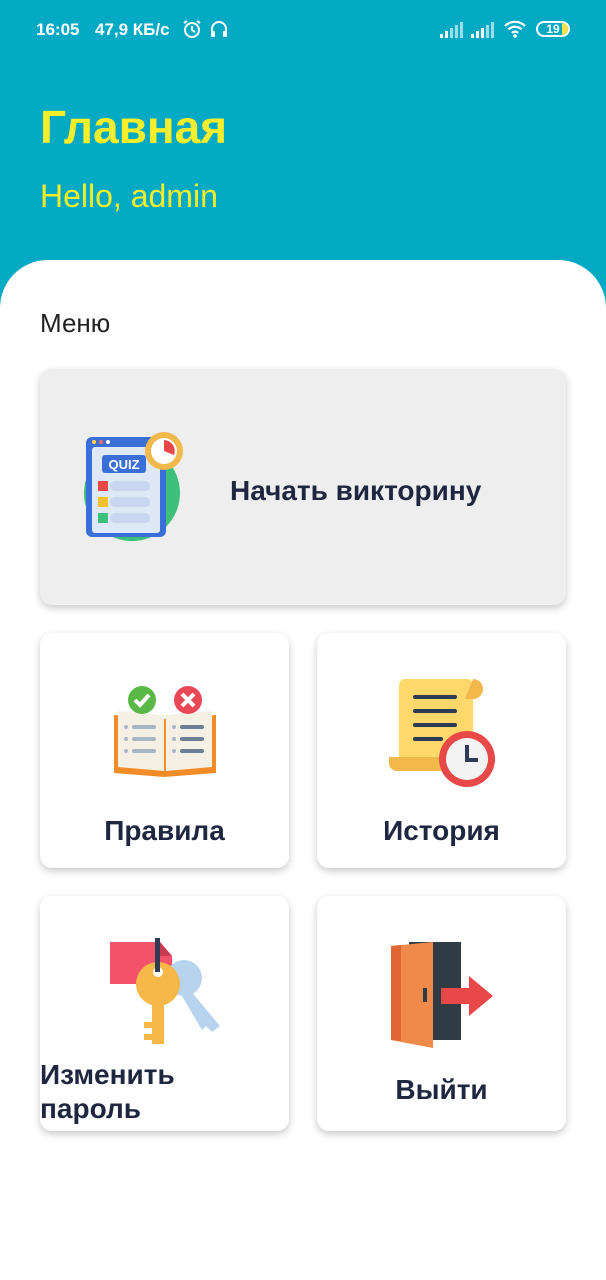 This screenshot has width=606, height=1280. What do you see at coordinates (192, 31) in the screenshot?
I see `alarm-icon` at bounding box center [192, 31].